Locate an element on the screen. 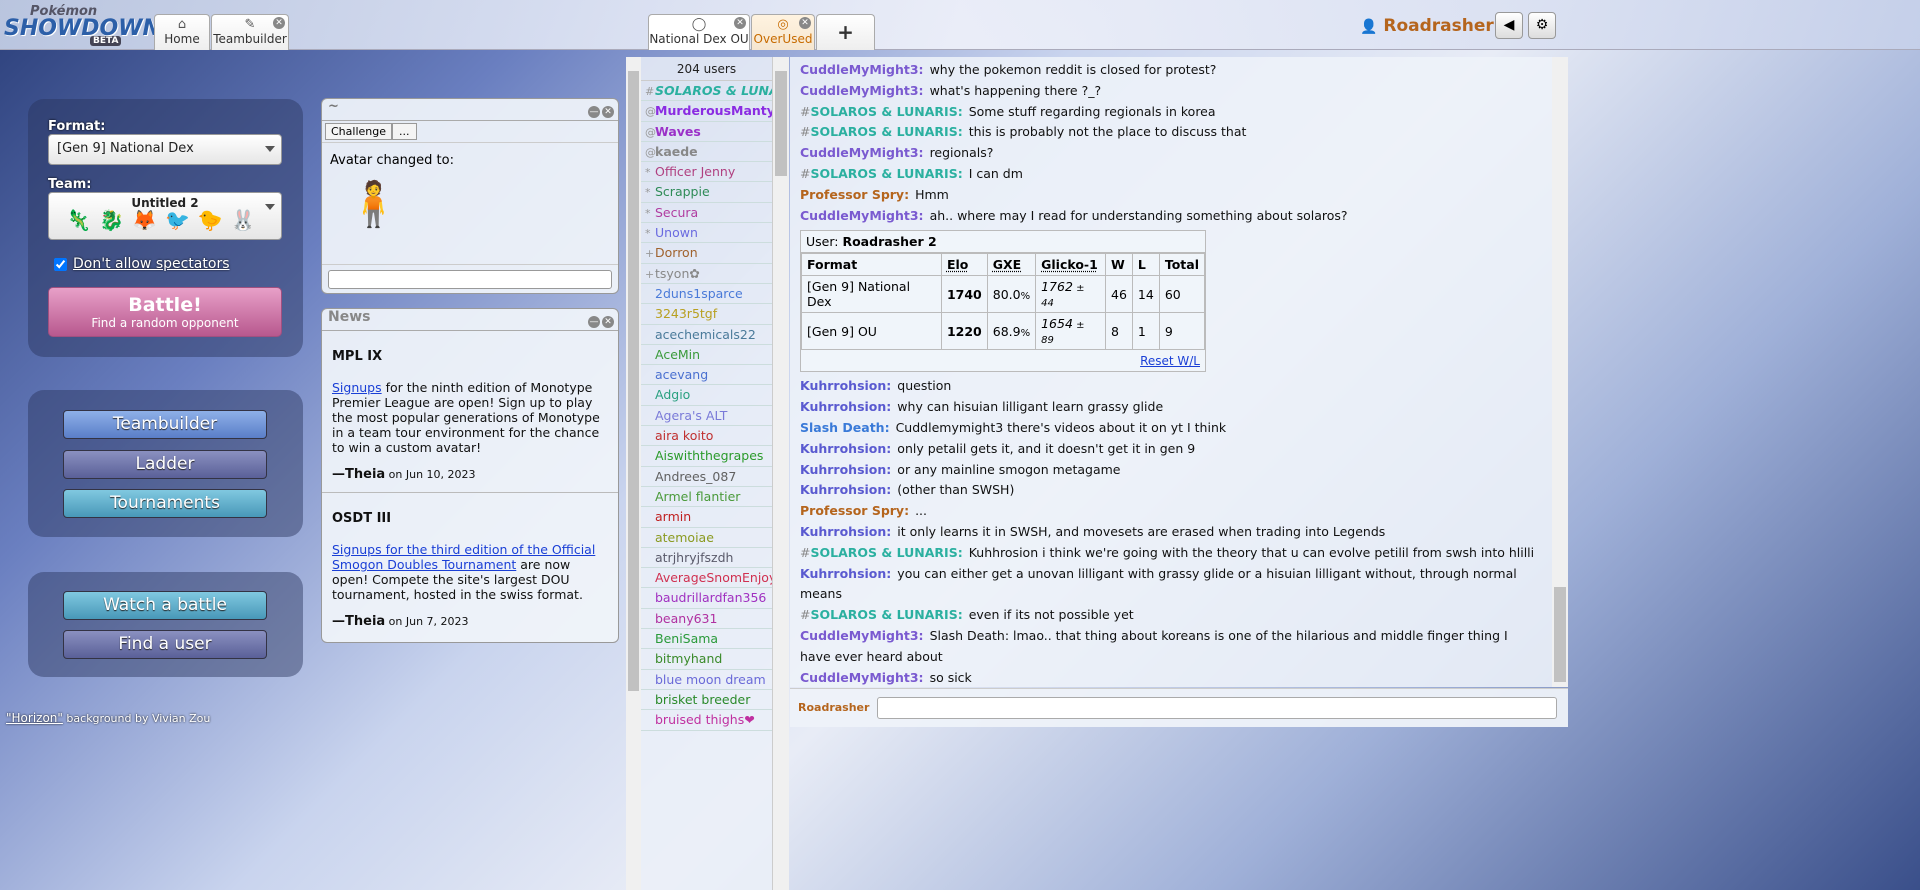  sound-button: ◀ is located at coordinates (1509, 25).